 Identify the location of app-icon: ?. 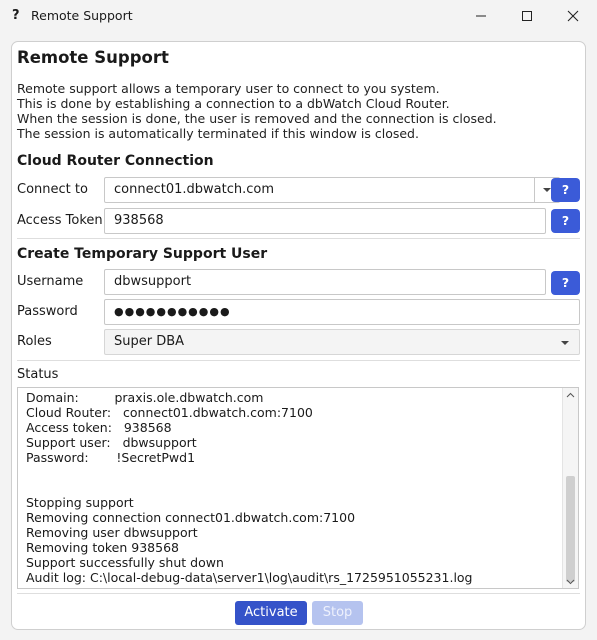
(16, 15).